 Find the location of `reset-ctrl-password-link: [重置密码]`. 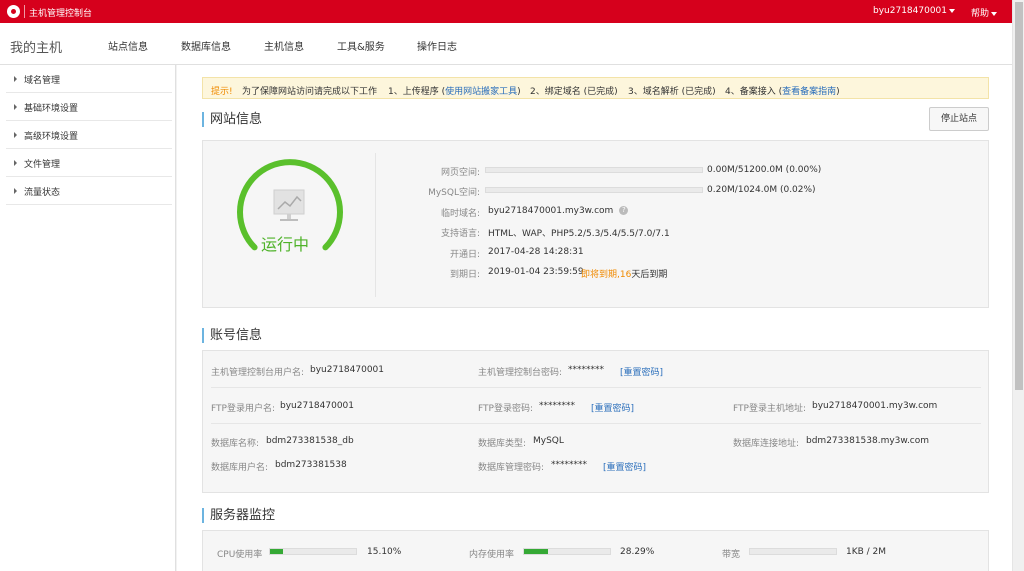

reset-ctrl-password-link: [重置密码] is located at coordinates (641, 371).